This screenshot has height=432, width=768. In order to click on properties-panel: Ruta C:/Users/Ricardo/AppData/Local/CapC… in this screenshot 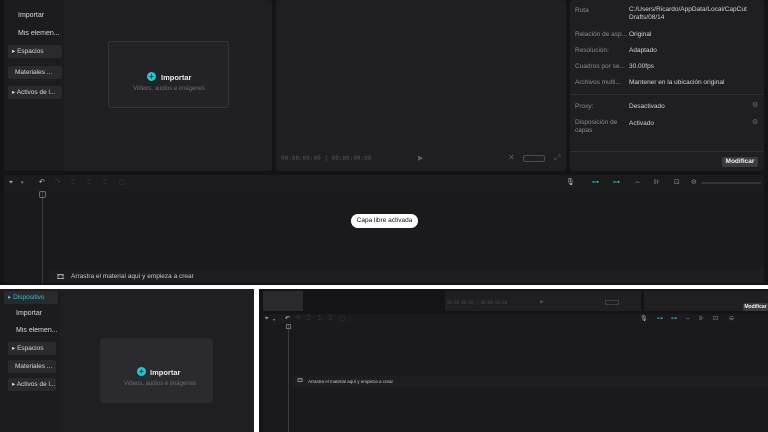, I will do `click(667, 85)`.